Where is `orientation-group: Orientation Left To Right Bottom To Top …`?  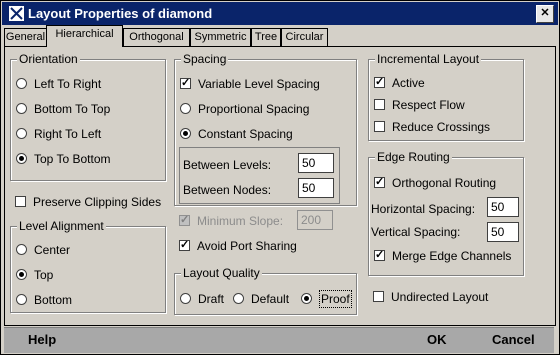
orientation-group: Orientation Left To Right Bottom To Top … is located at coordinates (88, 116).